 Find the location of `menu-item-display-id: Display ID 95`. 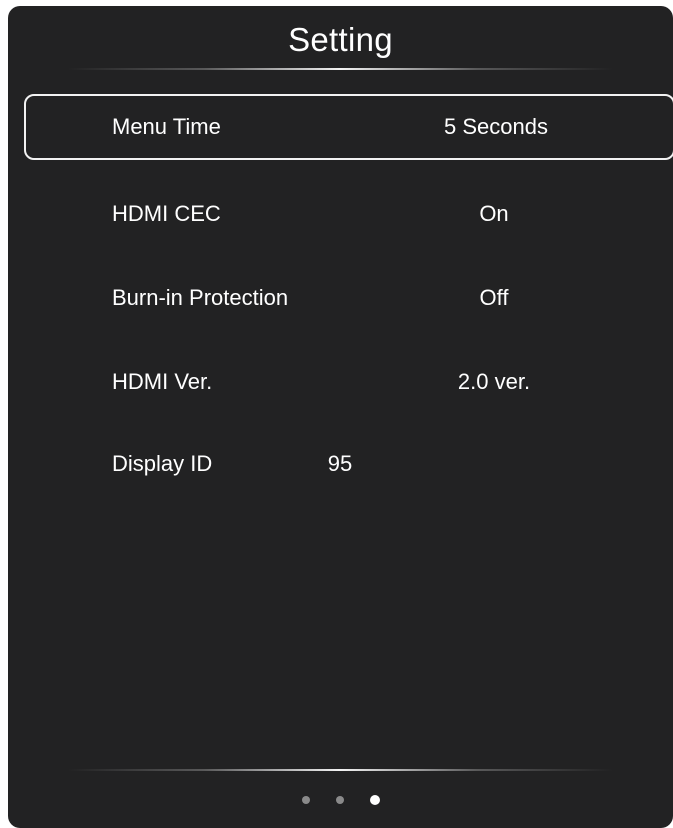

menu-item-display-id: Display ID 95 is located at coordinates (348, 464).